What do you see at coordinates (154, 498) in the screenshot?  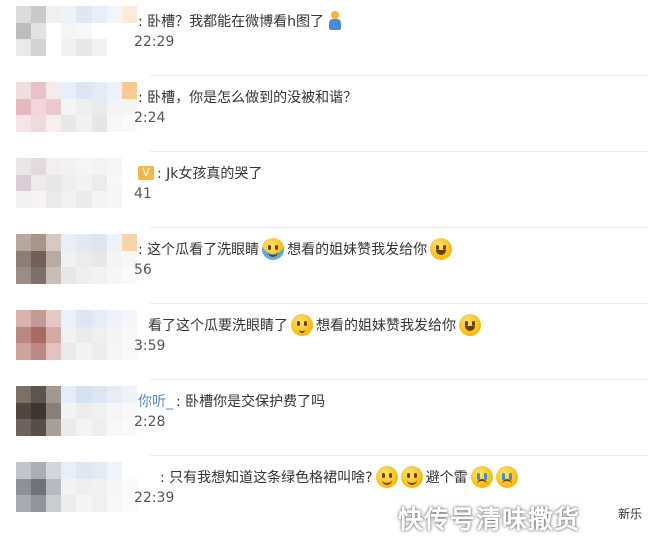 I see `comment-time: 22:39` at bounding box center [154, 498].